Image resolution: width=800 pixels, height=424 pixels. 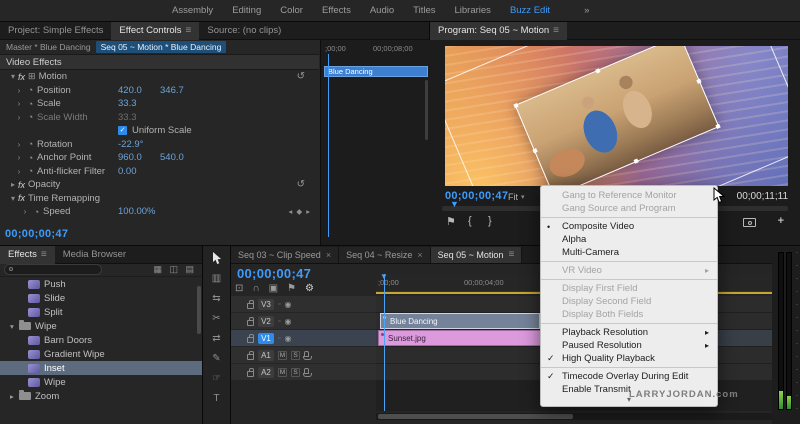 I want to click on workspace-tab-editing: Editing, so click(x=246, y=10).